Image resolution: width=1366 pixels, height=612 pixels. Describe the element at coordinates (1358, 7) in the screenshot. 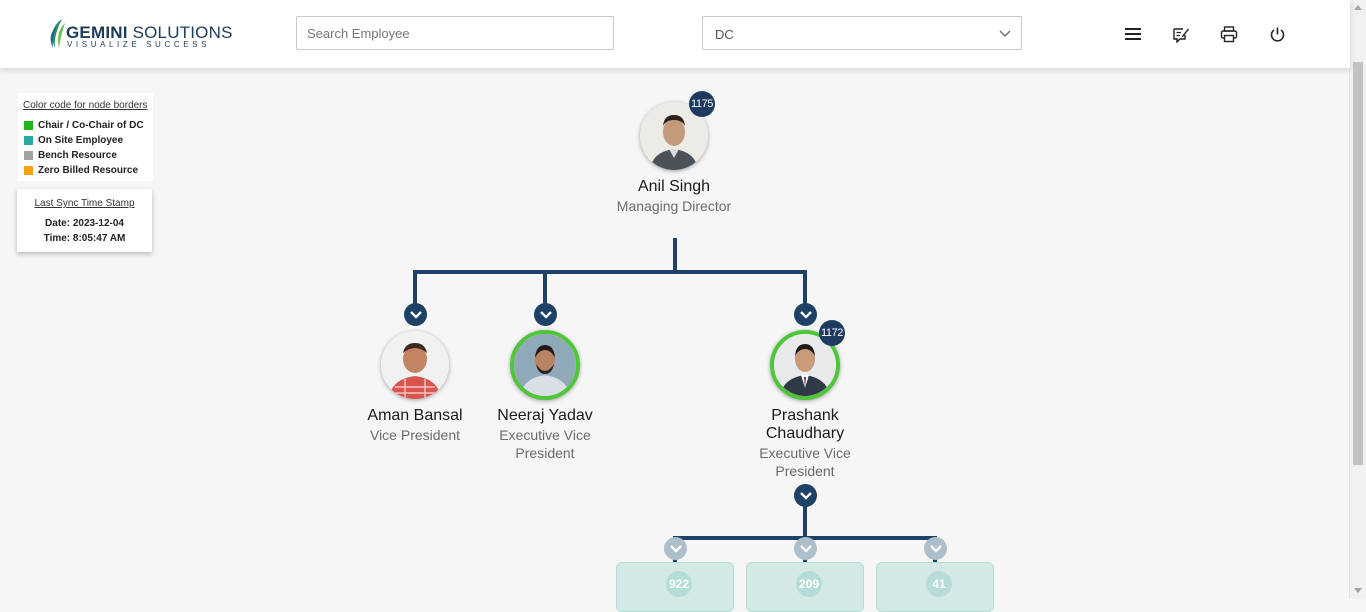

I see `scroll-up-arrow-icon` at that location.